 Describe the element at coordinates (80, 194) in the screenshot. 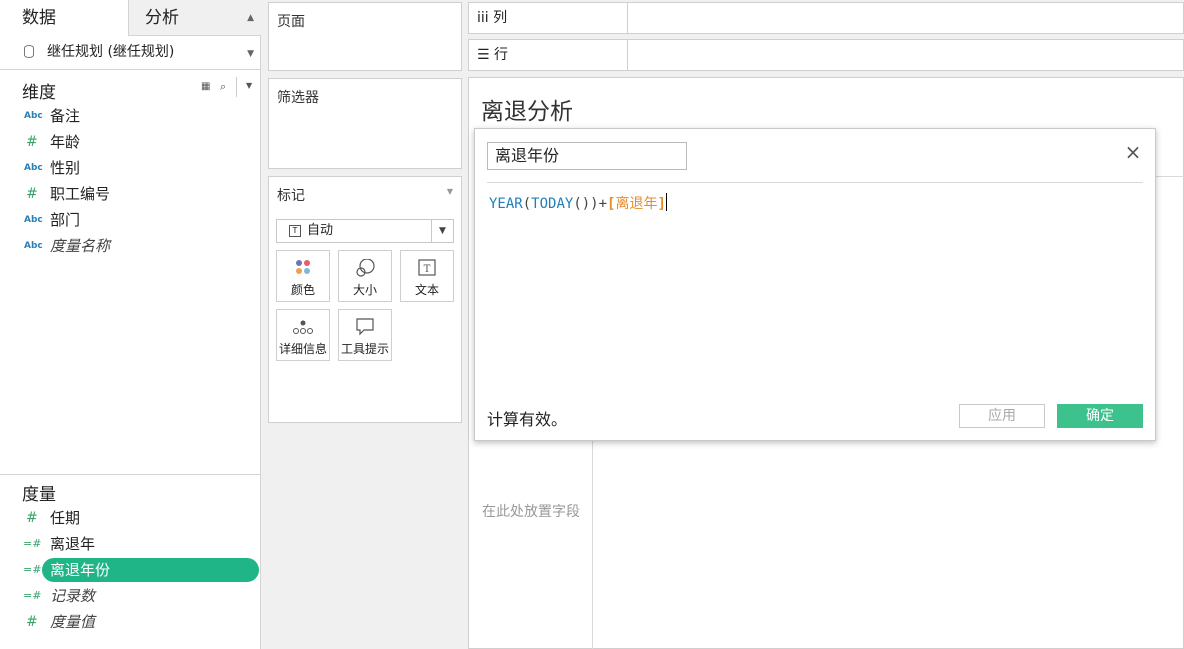

I see `field-label: 职工编号` at that location.